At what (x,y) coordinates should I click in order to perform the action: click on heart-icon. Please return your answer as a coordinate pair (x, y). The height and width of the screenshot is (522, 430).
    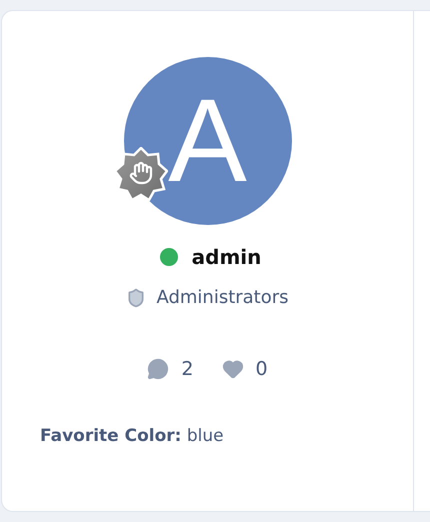
    Looking at the image, I should click on (233, 369).